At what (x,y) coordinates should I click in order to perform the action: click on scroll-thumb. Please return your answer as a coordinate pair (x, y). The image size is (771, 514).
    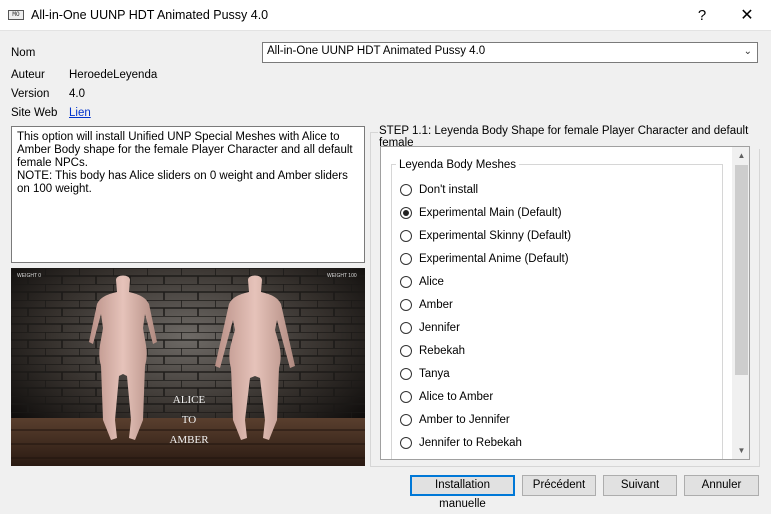
    Looking at the image, I should click on (741, 270).